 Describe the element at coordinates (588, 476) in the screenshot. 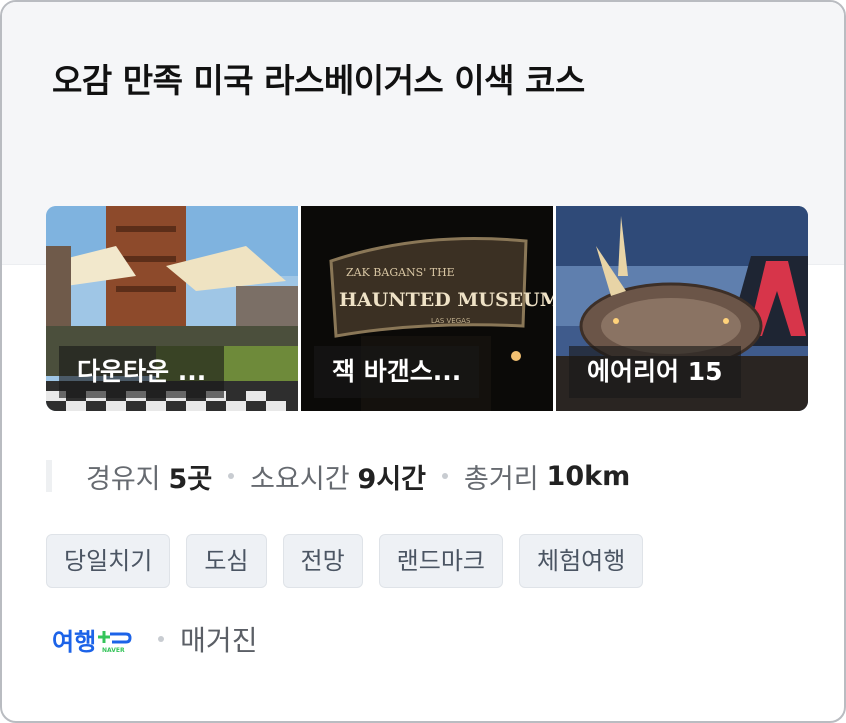

I see `distance-value: 10km` at that location.